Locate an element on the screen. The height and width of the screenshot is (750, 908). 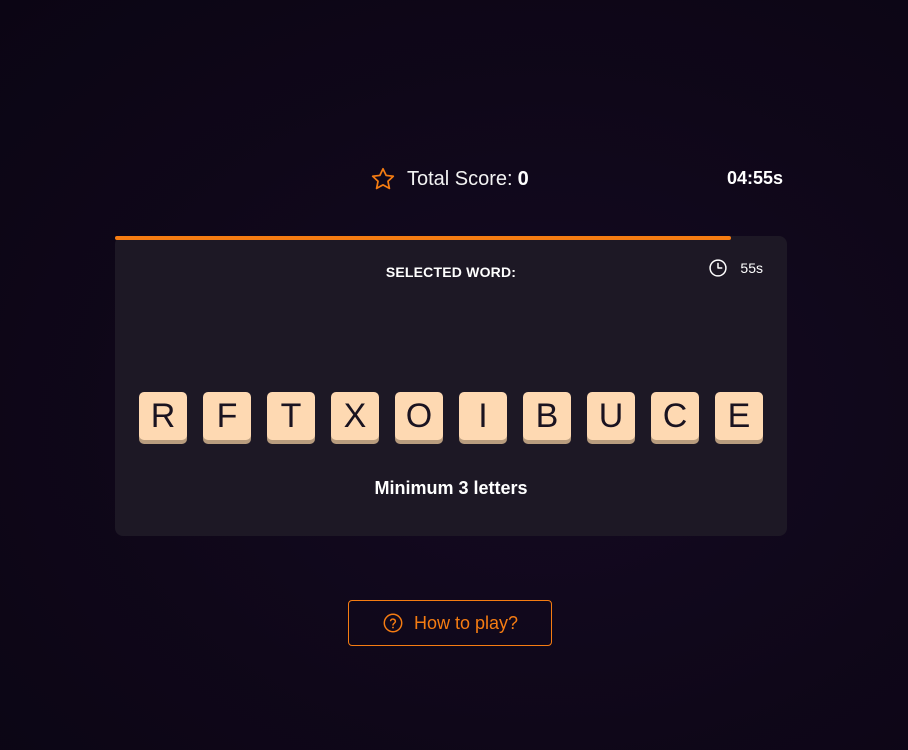
score-header: Total Score: 0 04:55s is located at coordinates (451, 178).